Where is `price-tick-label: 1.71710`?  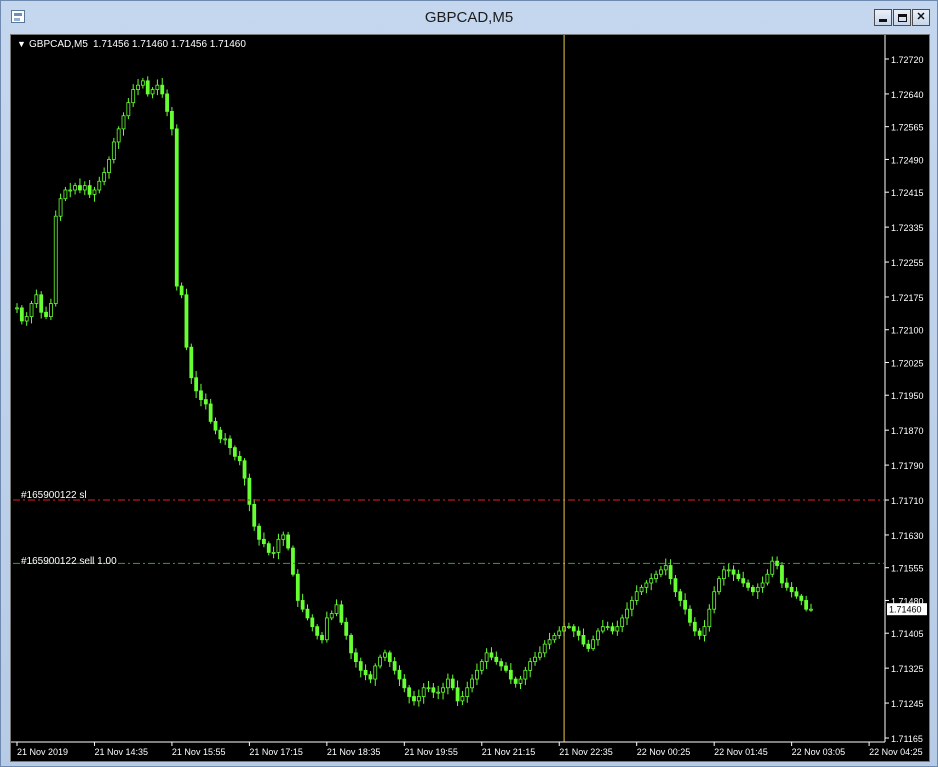 price-tick-label: 1.71710 is located at coordinates (907, 501).